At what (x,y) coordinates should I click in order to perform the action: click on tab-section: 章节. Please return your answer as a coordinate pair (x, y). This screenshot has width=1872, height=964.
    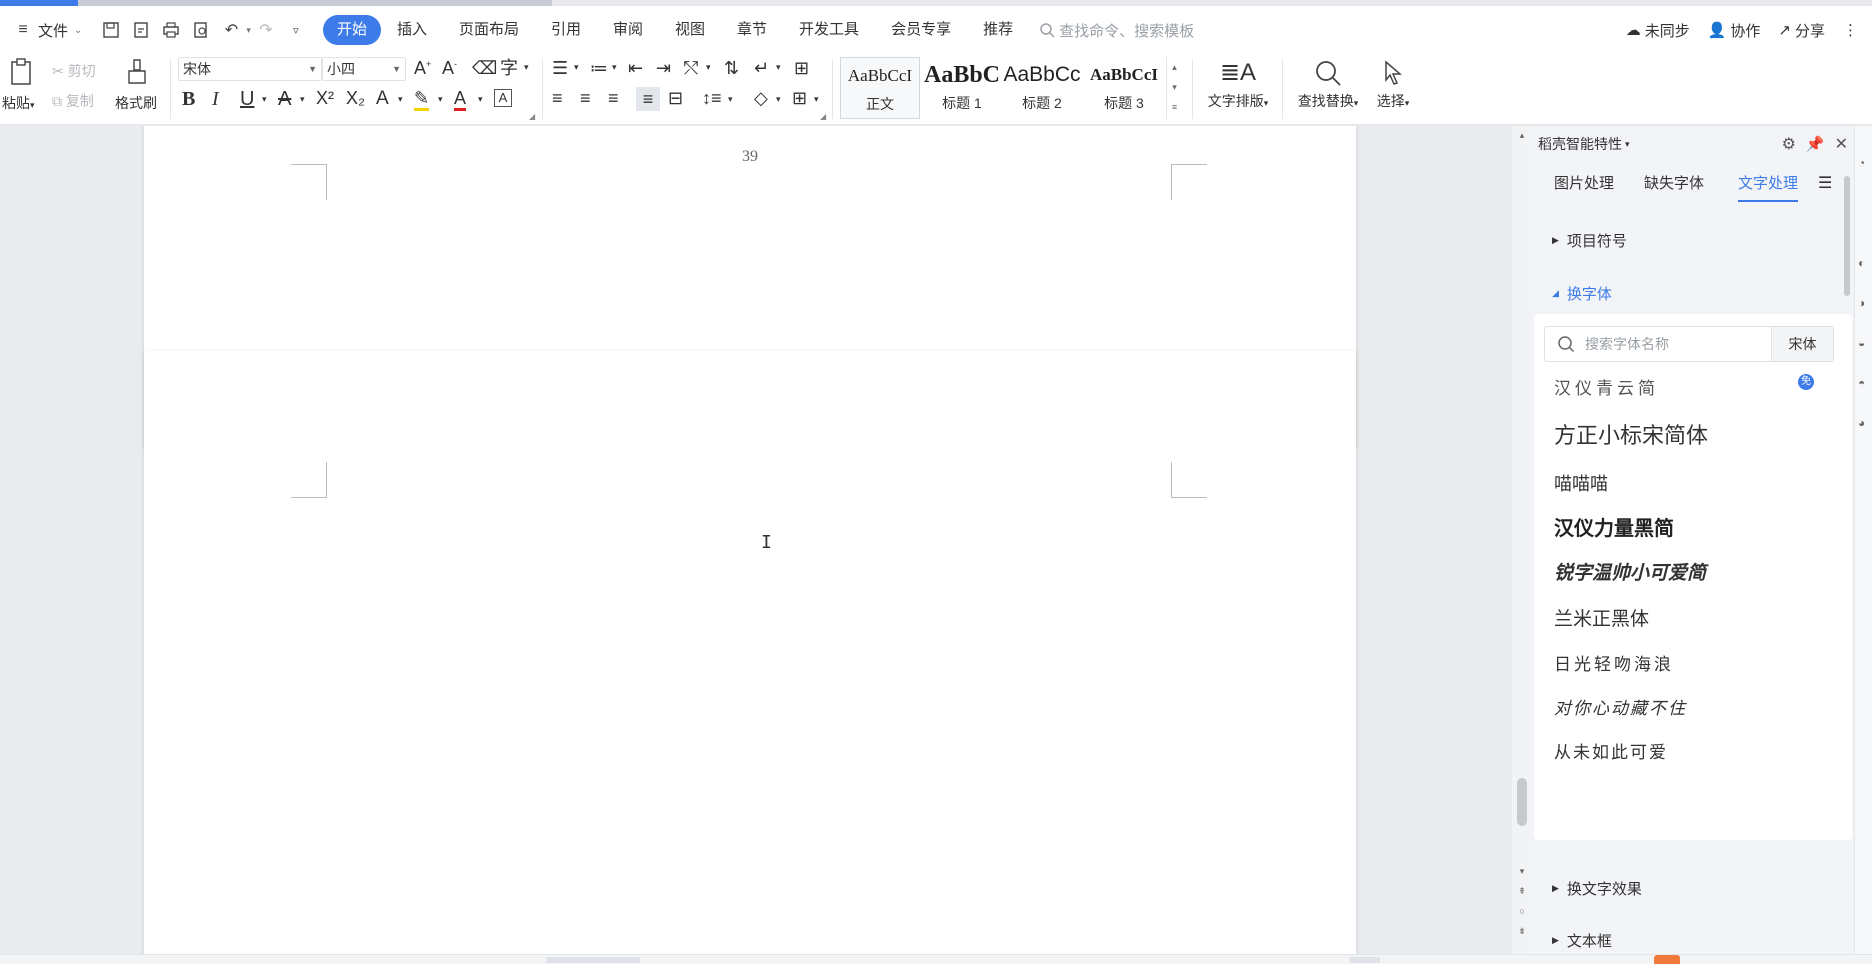
    Looking at the image, I should click on (752, 30).